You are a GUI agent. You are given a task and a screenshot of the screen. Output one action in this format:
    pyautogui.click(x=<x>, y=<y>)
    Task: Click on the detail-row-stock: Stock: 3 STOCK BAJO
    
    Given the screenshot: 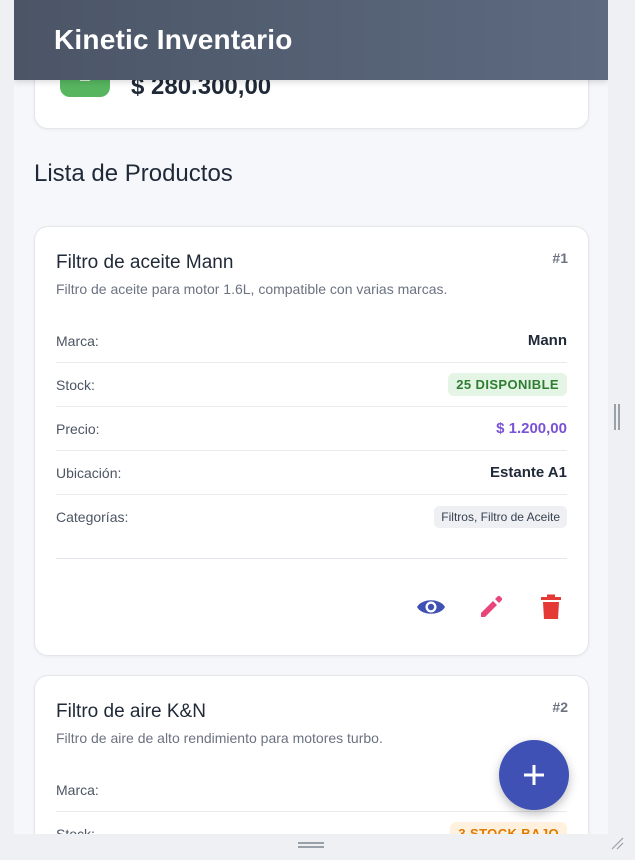 What is the action you would take?
    pyautogui.click(x=311, y=823)
    